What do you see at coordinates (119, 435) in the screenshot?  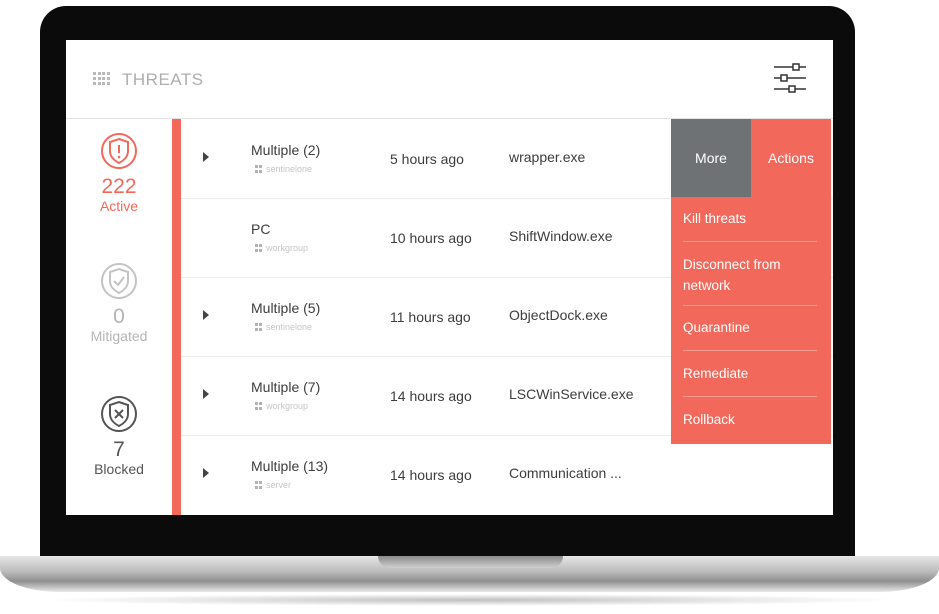 I see `blocked-stat: 7 Blocked` at bounding box center [119, 435].